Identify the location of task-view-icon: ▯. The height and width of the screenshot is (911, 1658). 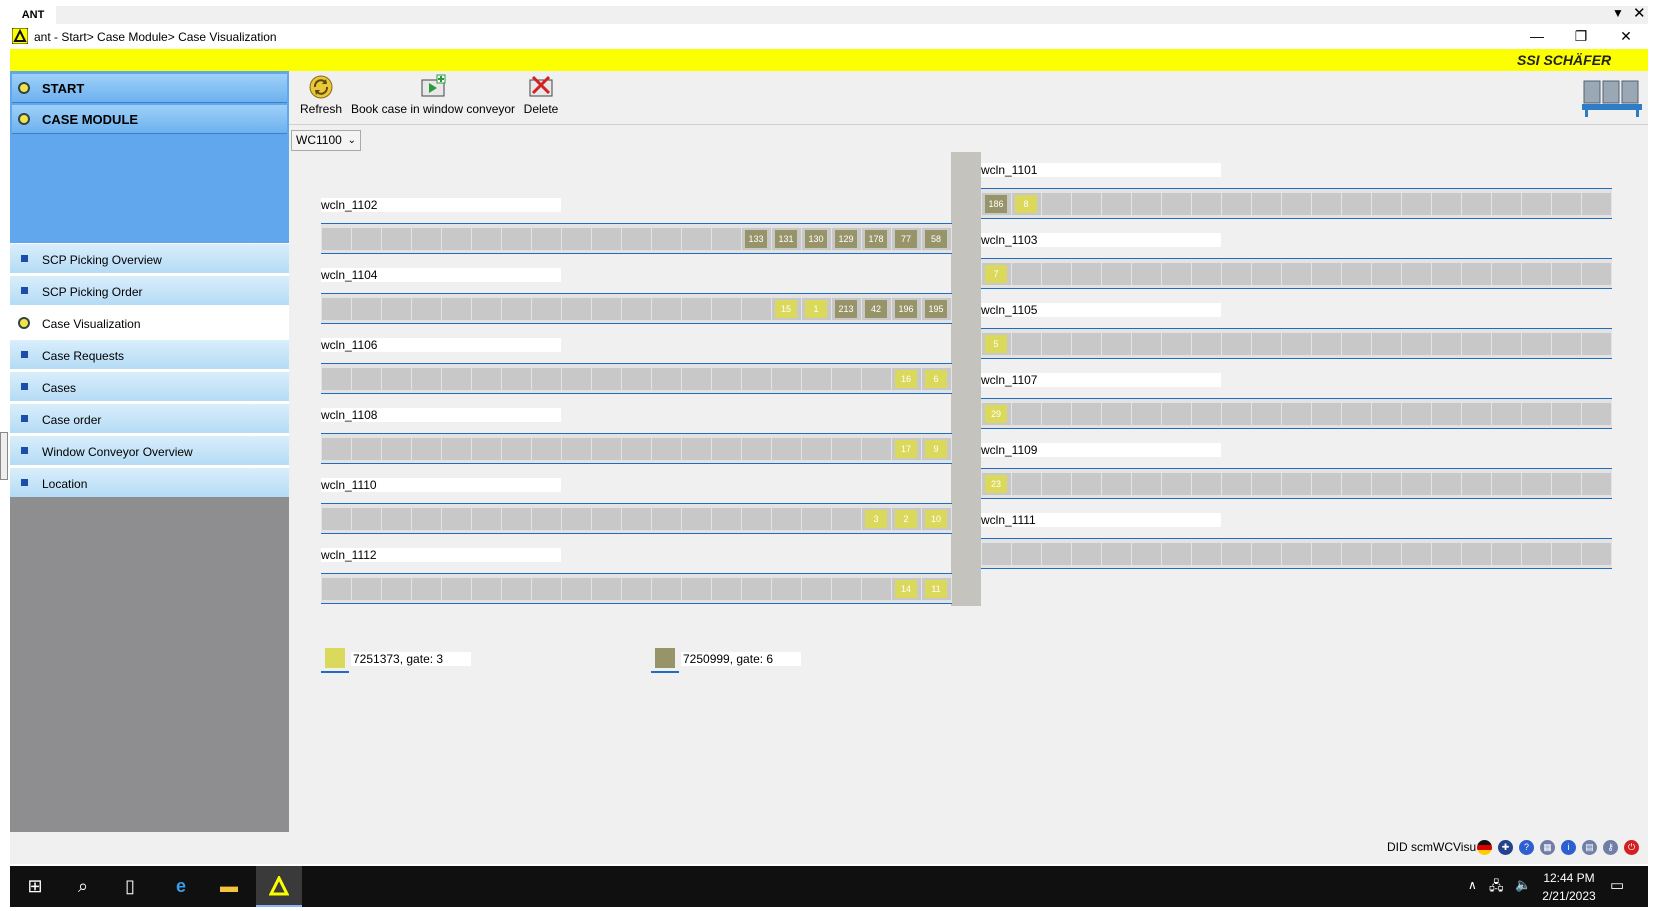
(130, 886).